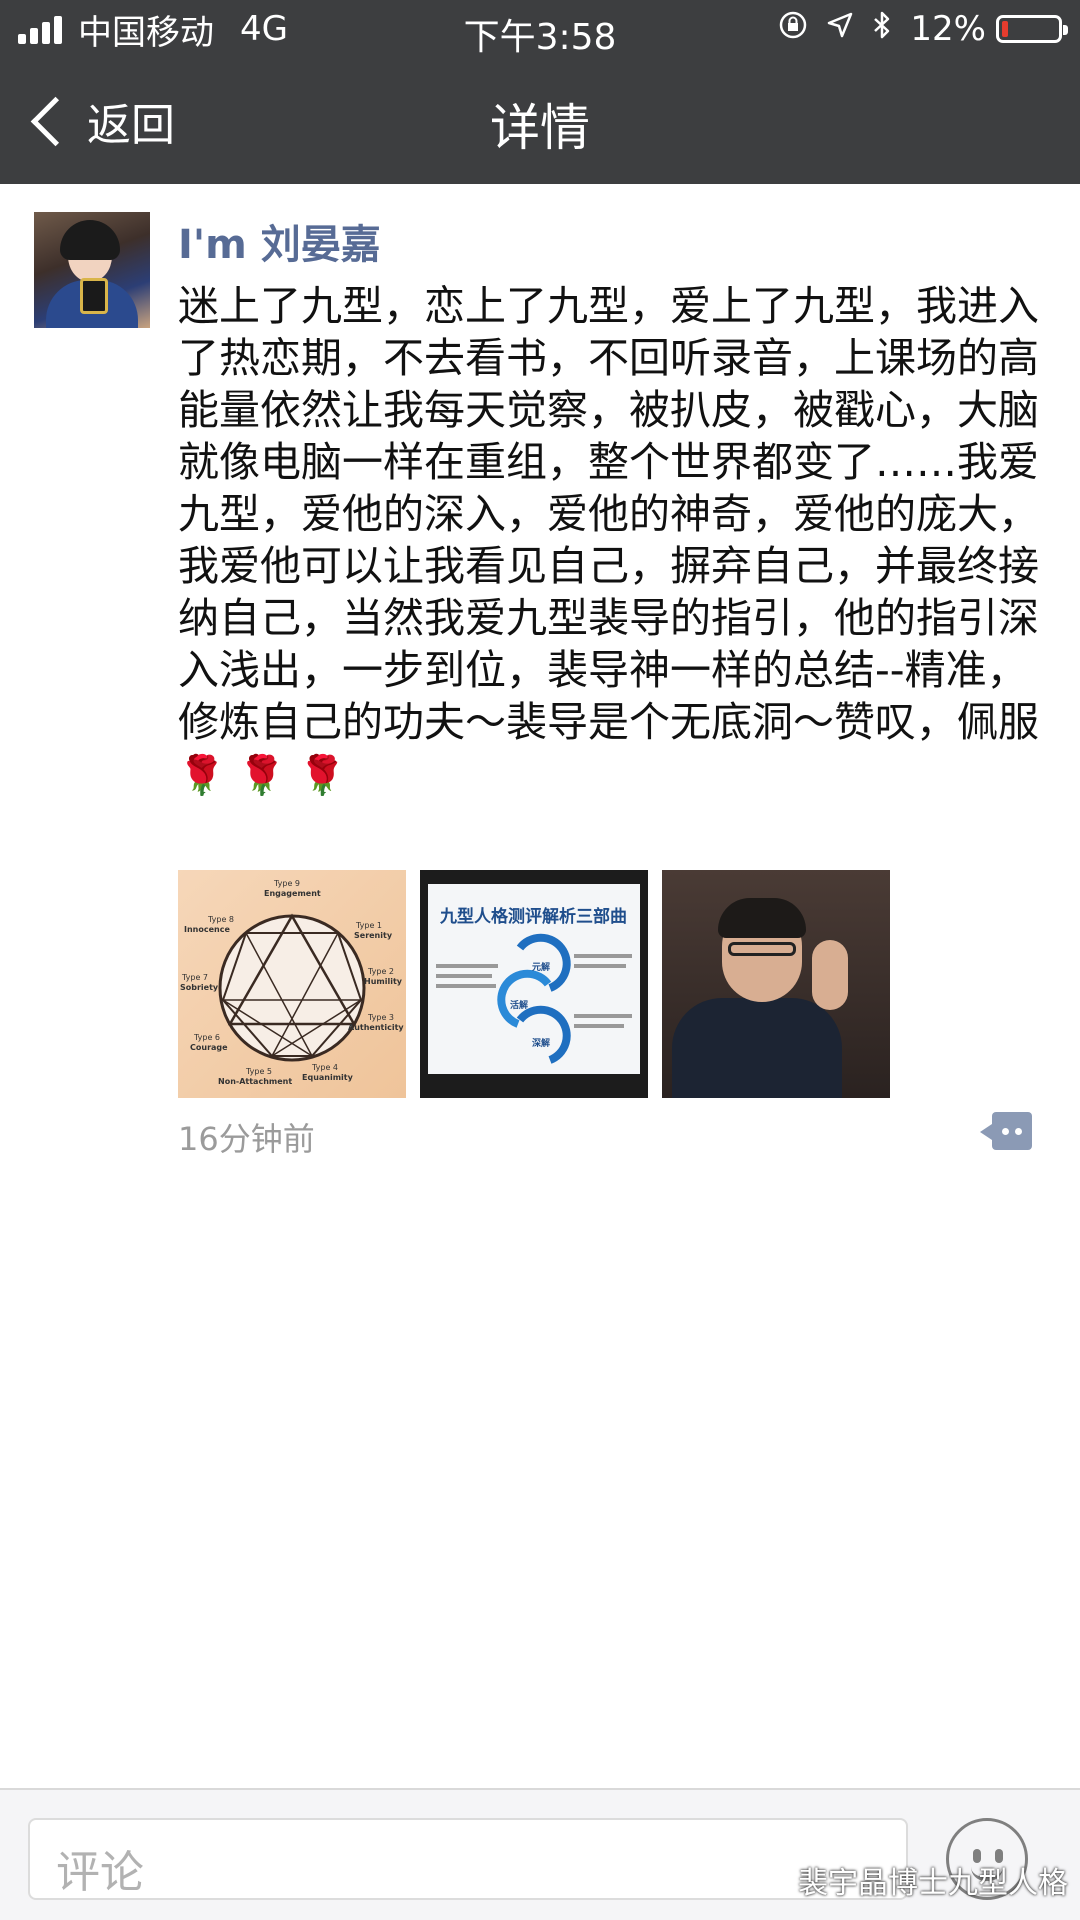  What do you see at coordinates (1032, 29) in the screenshot?
I see `battery-icon` at bounding box center [1032, 29].